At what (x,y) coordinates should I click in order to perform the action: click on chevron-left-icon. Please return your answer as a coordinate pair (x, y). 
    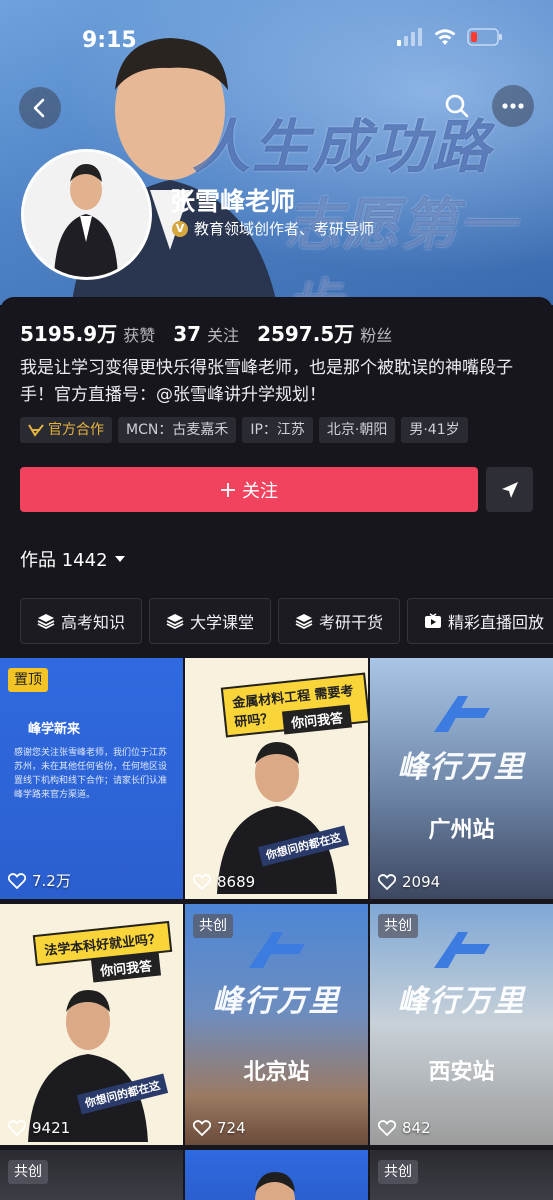
    Looking at the image, I should click on (39, 108).